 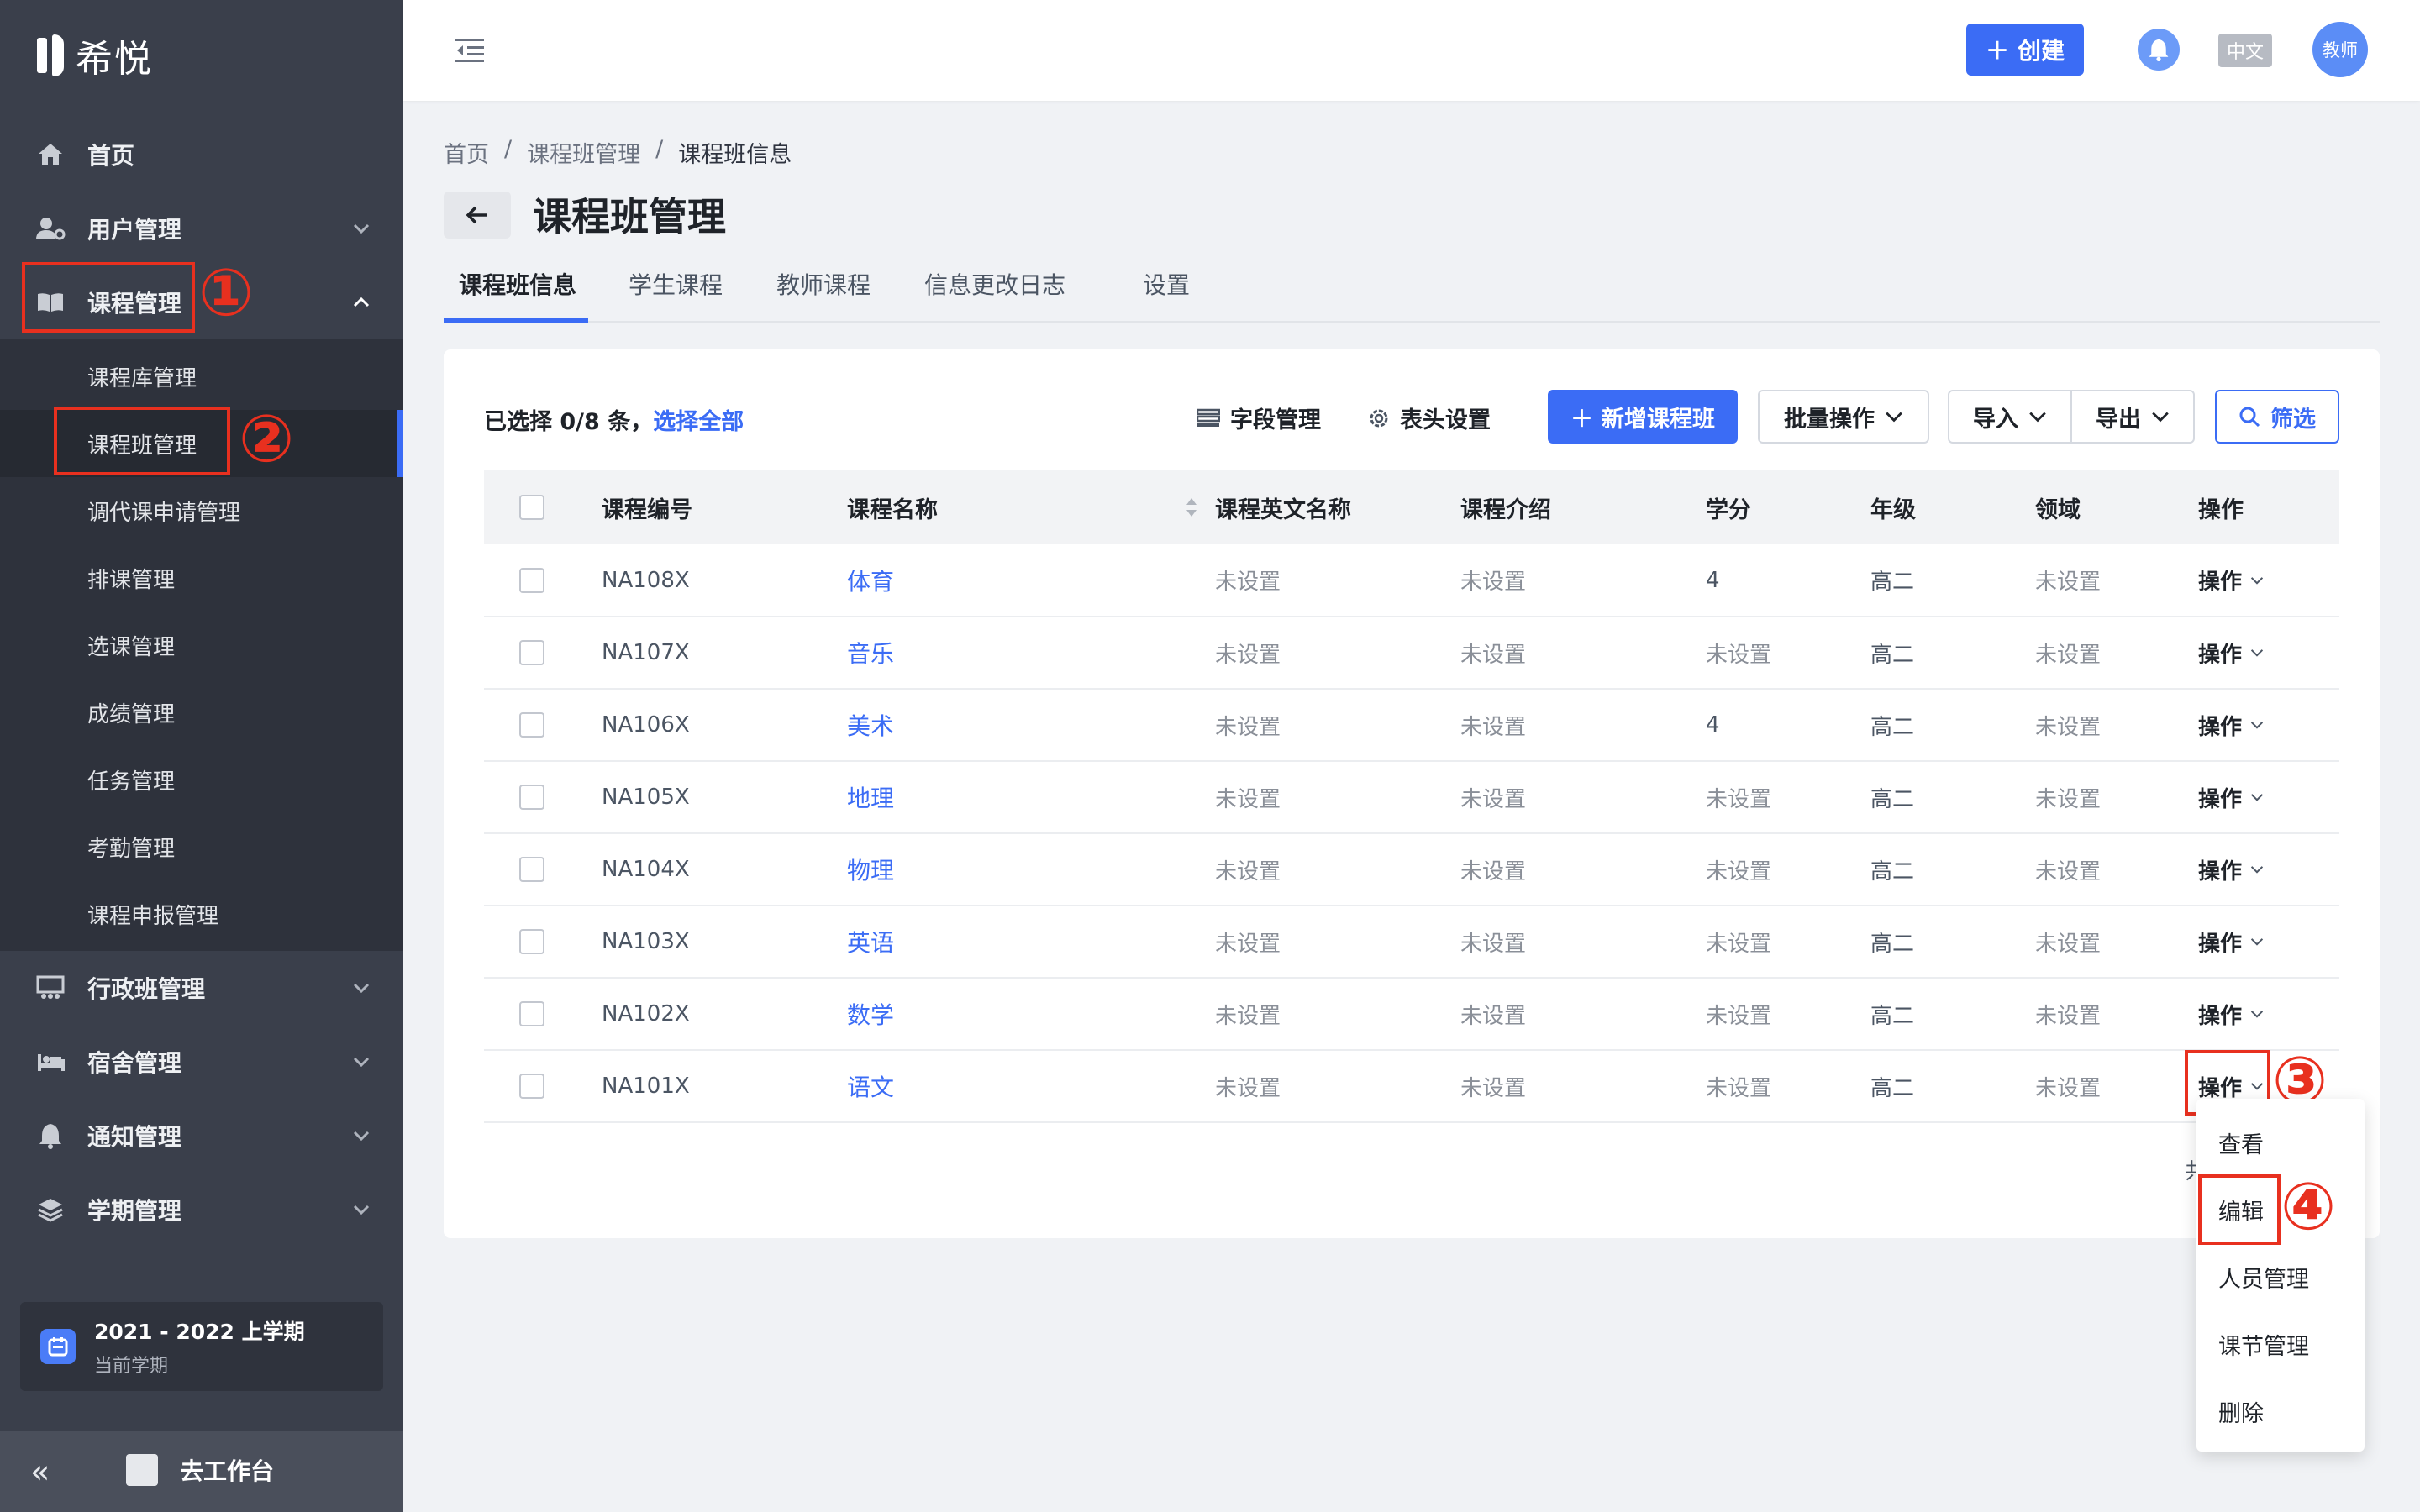 What do you see at coordinates (202, 712) in the screenshot?
I see `submenu-item-grades: 成绩管理` at bounding box center [202, 712].